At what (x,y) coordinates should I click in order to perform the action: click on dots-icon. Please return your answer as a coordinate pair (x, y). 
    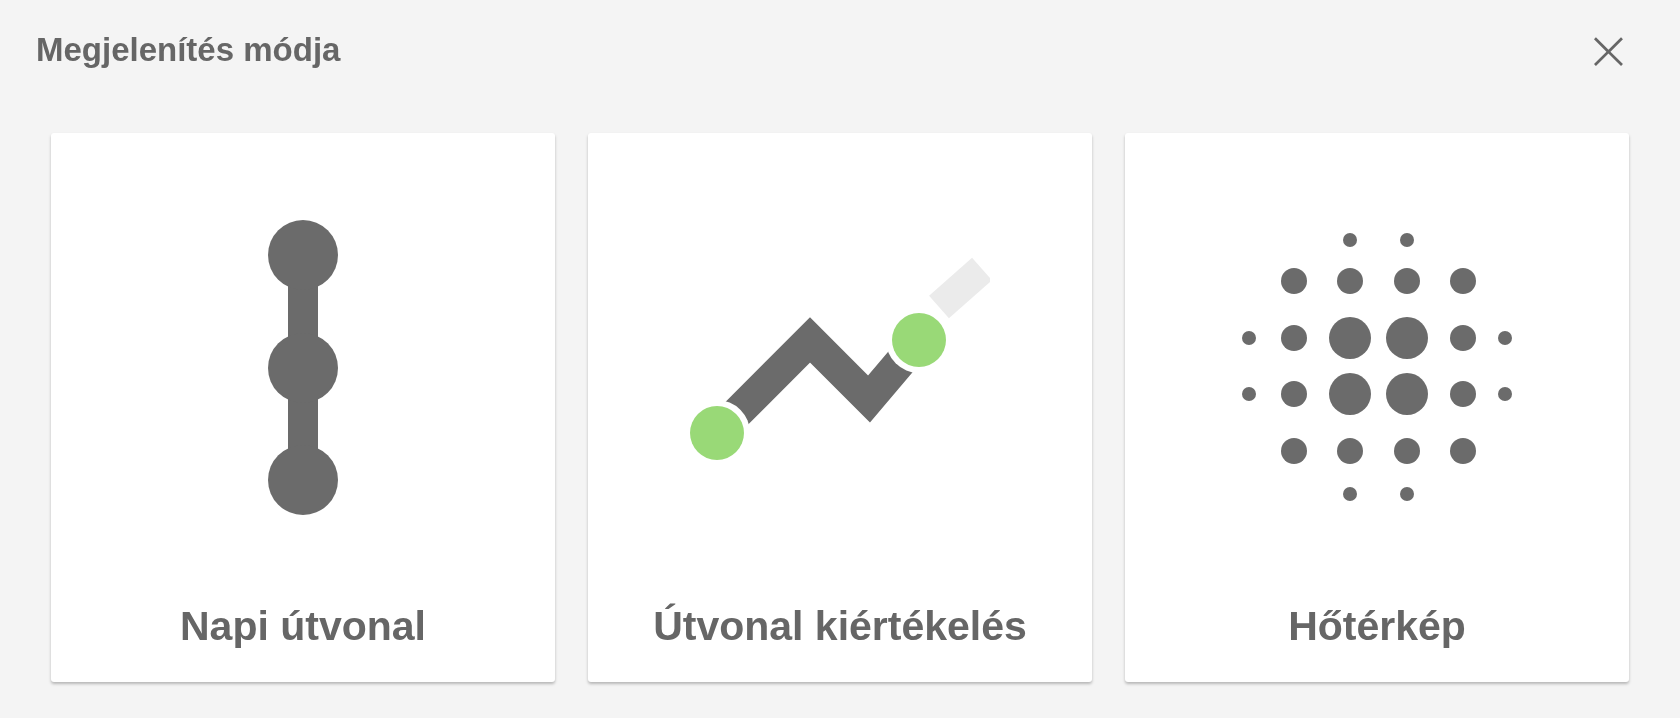
    Looking at the image, I should click on (1377, 368).